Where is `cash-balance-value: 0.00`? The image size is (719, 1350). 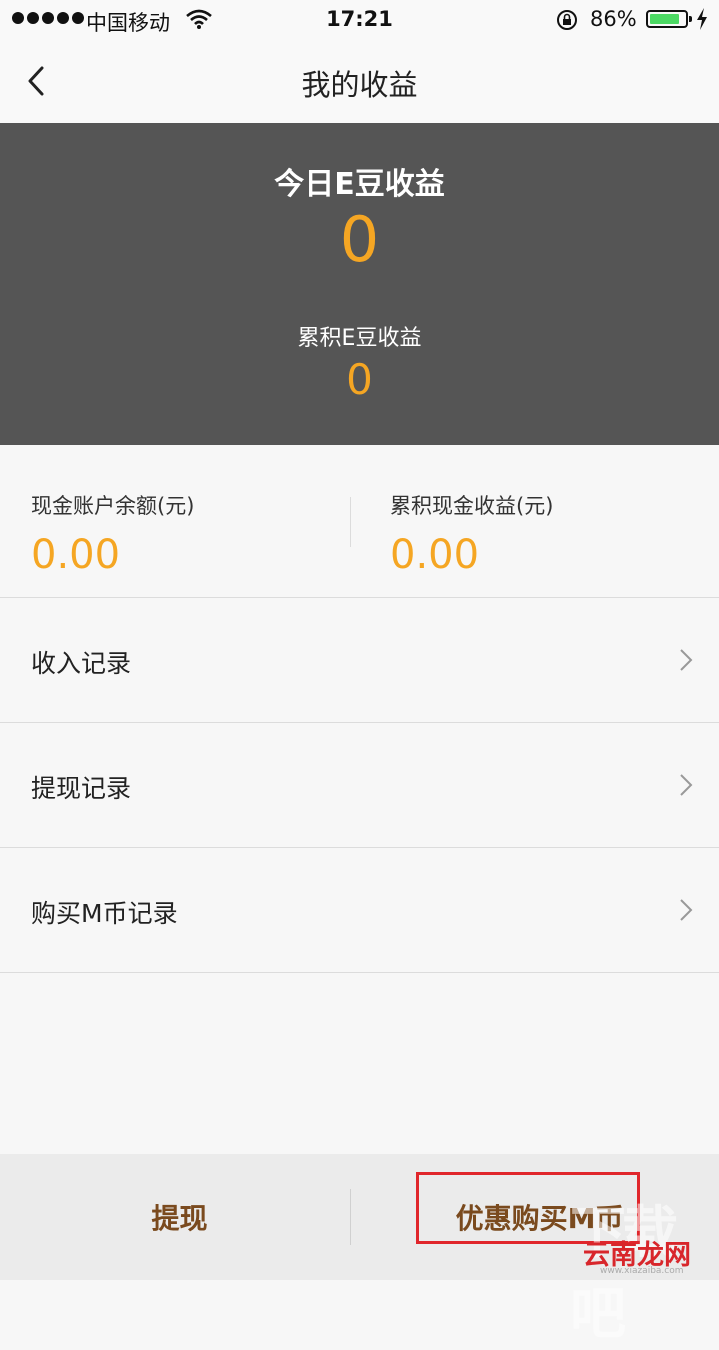 cash-balance-value: 0.00 is located at coordinates (76, 555).